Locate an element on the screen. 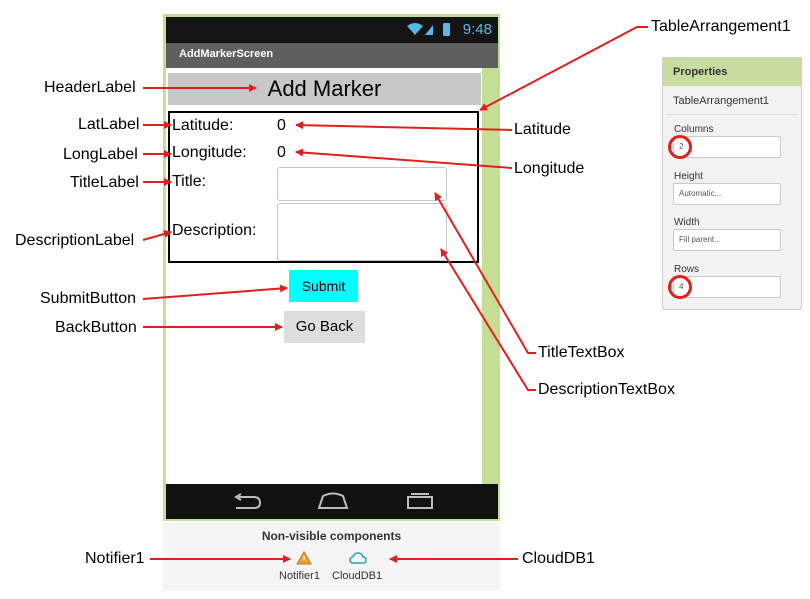  arrow-description-label is located at coordinates (157, 235).